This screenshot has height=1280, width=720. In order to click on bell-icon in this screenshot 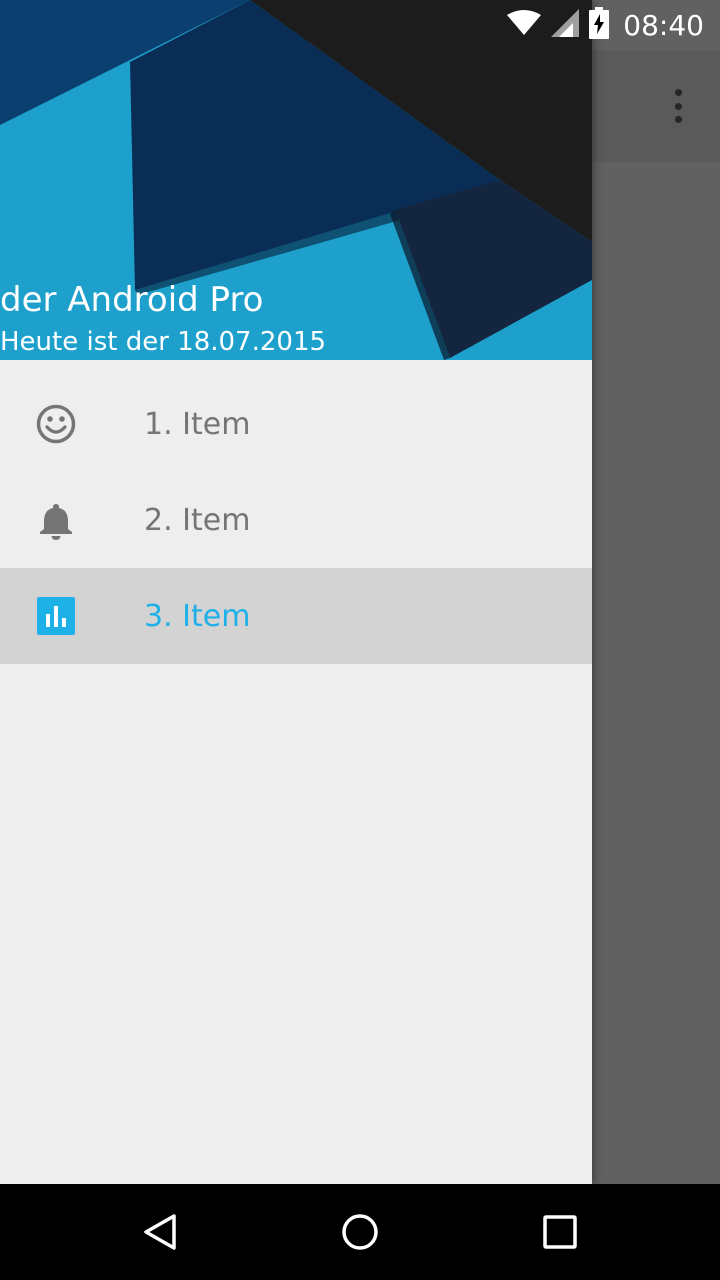, I will do `click(56, 520)`.